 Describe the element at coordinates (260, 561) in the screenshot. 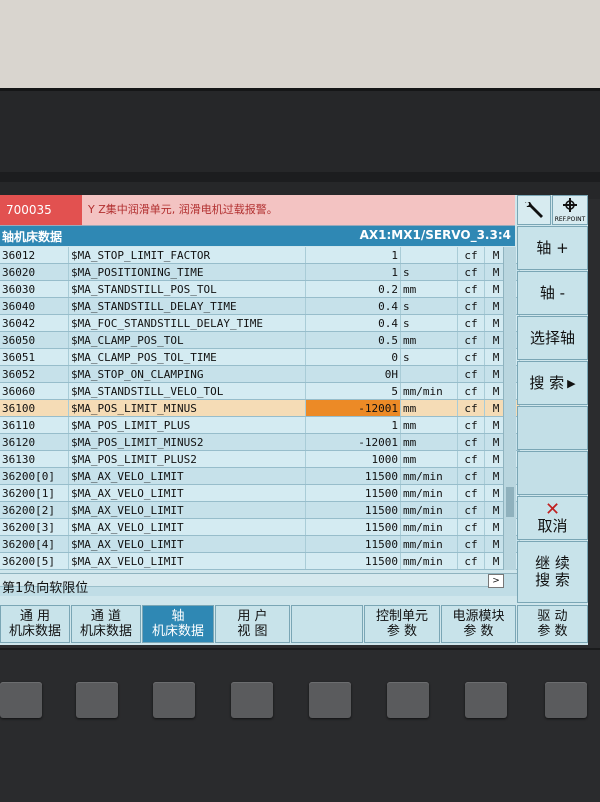

I see `table-row: 36200[5] $MA_AX_VELO_LIMIT 11500 mm/min cf M` at that location.